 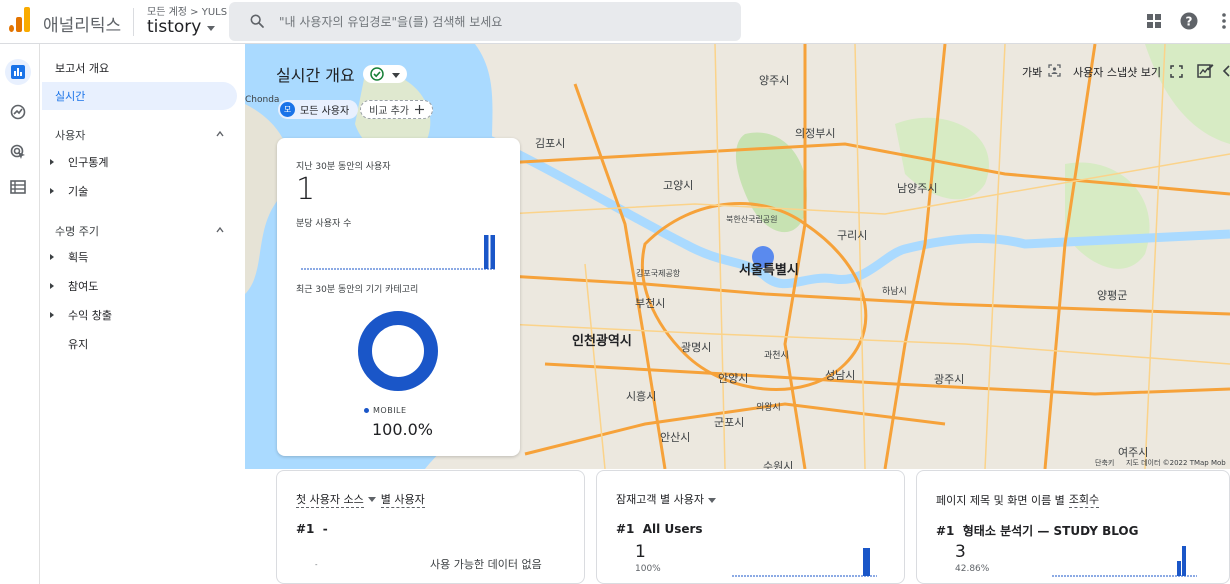 What do you see at coordinates (318, 109) in the screenshot?
I see `segment-chip-all-users: 모 모든 사용자` at bounding box center [318, 109].